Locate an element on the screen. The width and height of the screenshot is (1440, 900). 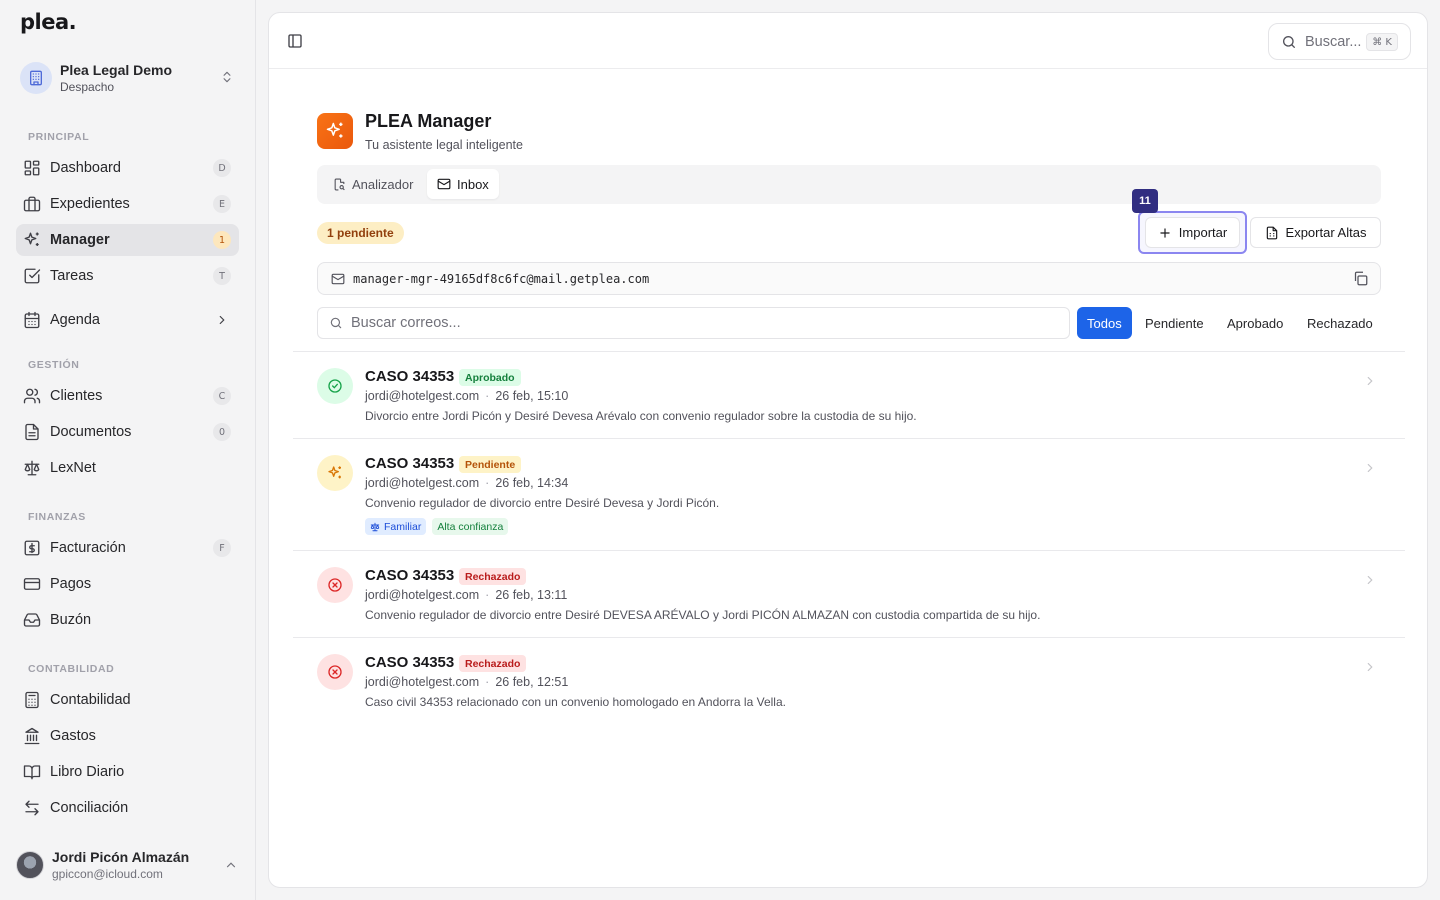
briefcase-icon is located at coordinates (32, 204).